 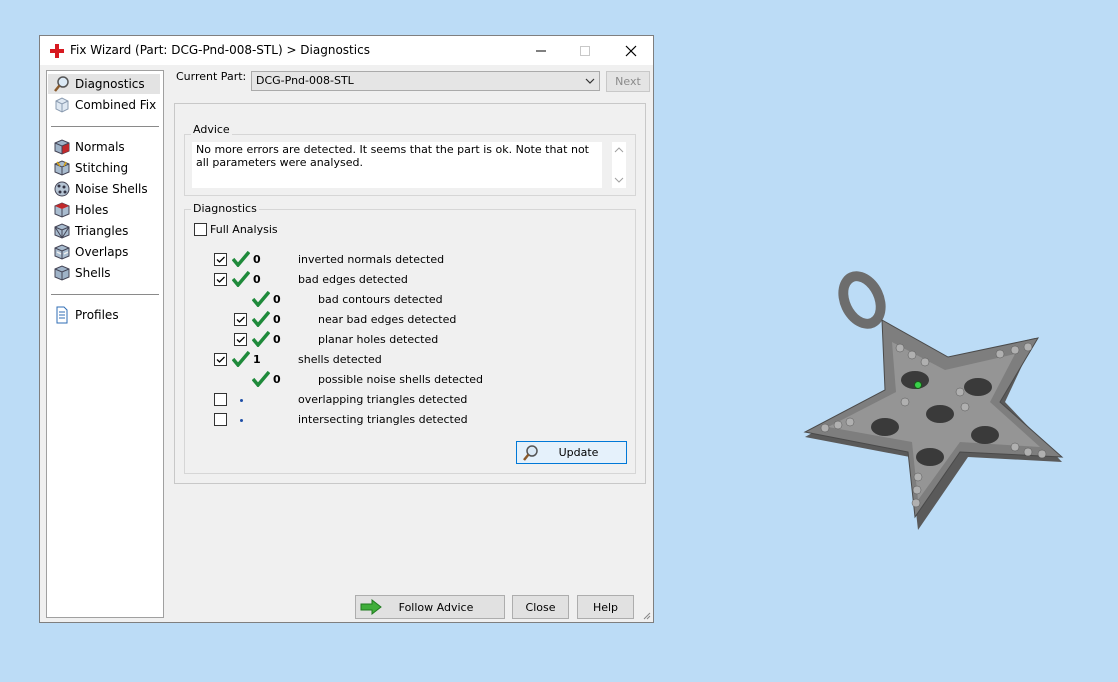 I want to click on sidebar-item-label: Triangles, so click(x=102, y=231).